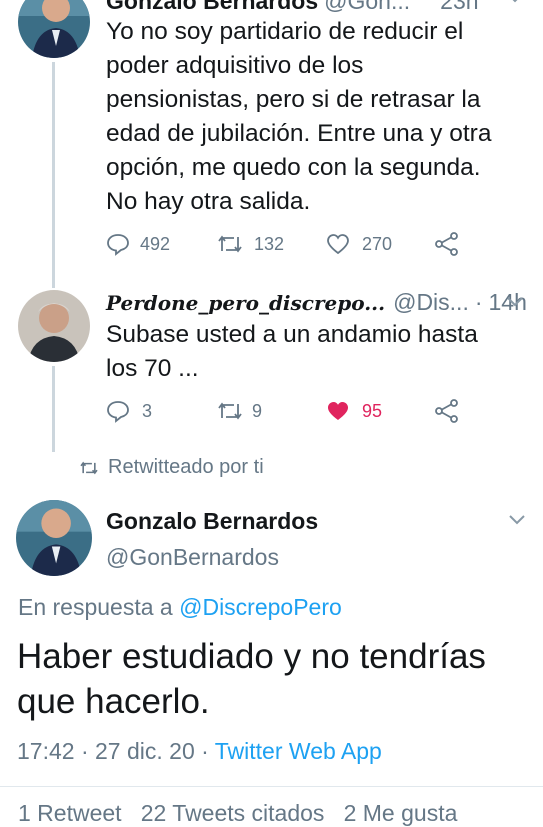 This screenshot has height=827, width=543. What do you see at coordinates (208, 201) in the screenshot?
I see `text-line: No hay otra salida.` at bounding box center [208, 201].